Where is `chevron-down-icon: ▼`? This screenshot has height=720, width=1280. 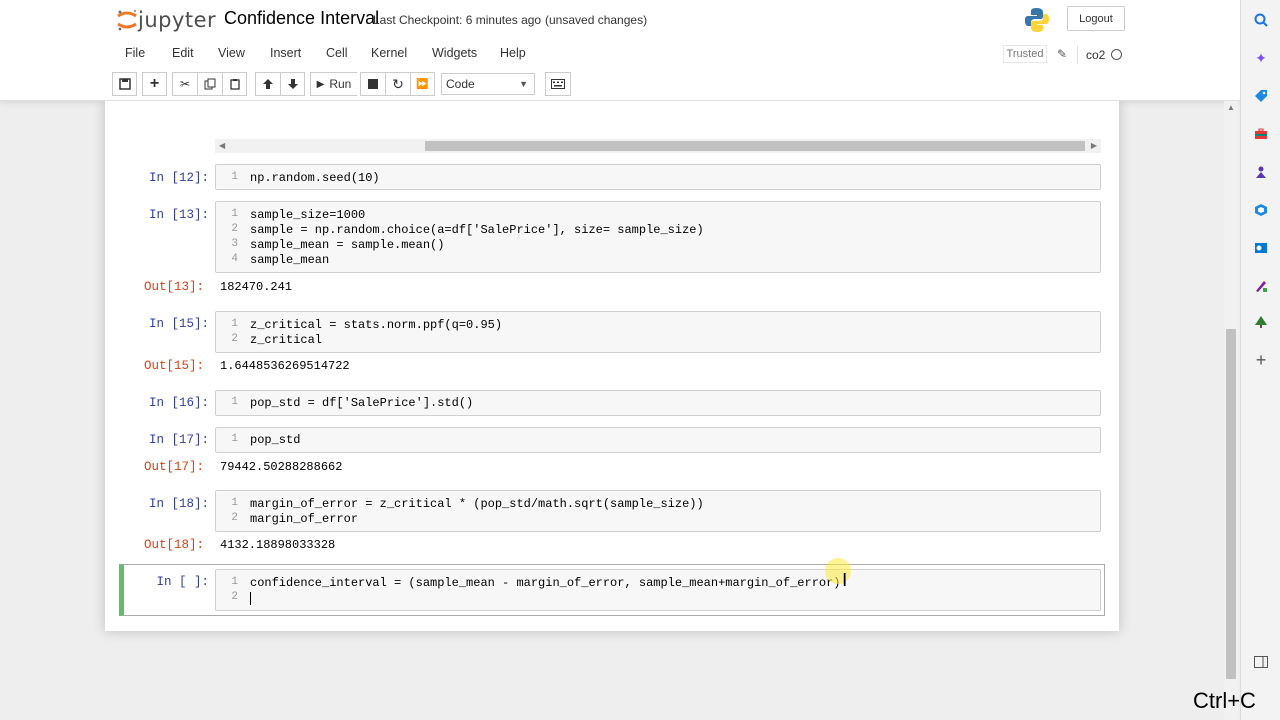
chevron-down-icon: ▼ is located at coordinates (523, 84).